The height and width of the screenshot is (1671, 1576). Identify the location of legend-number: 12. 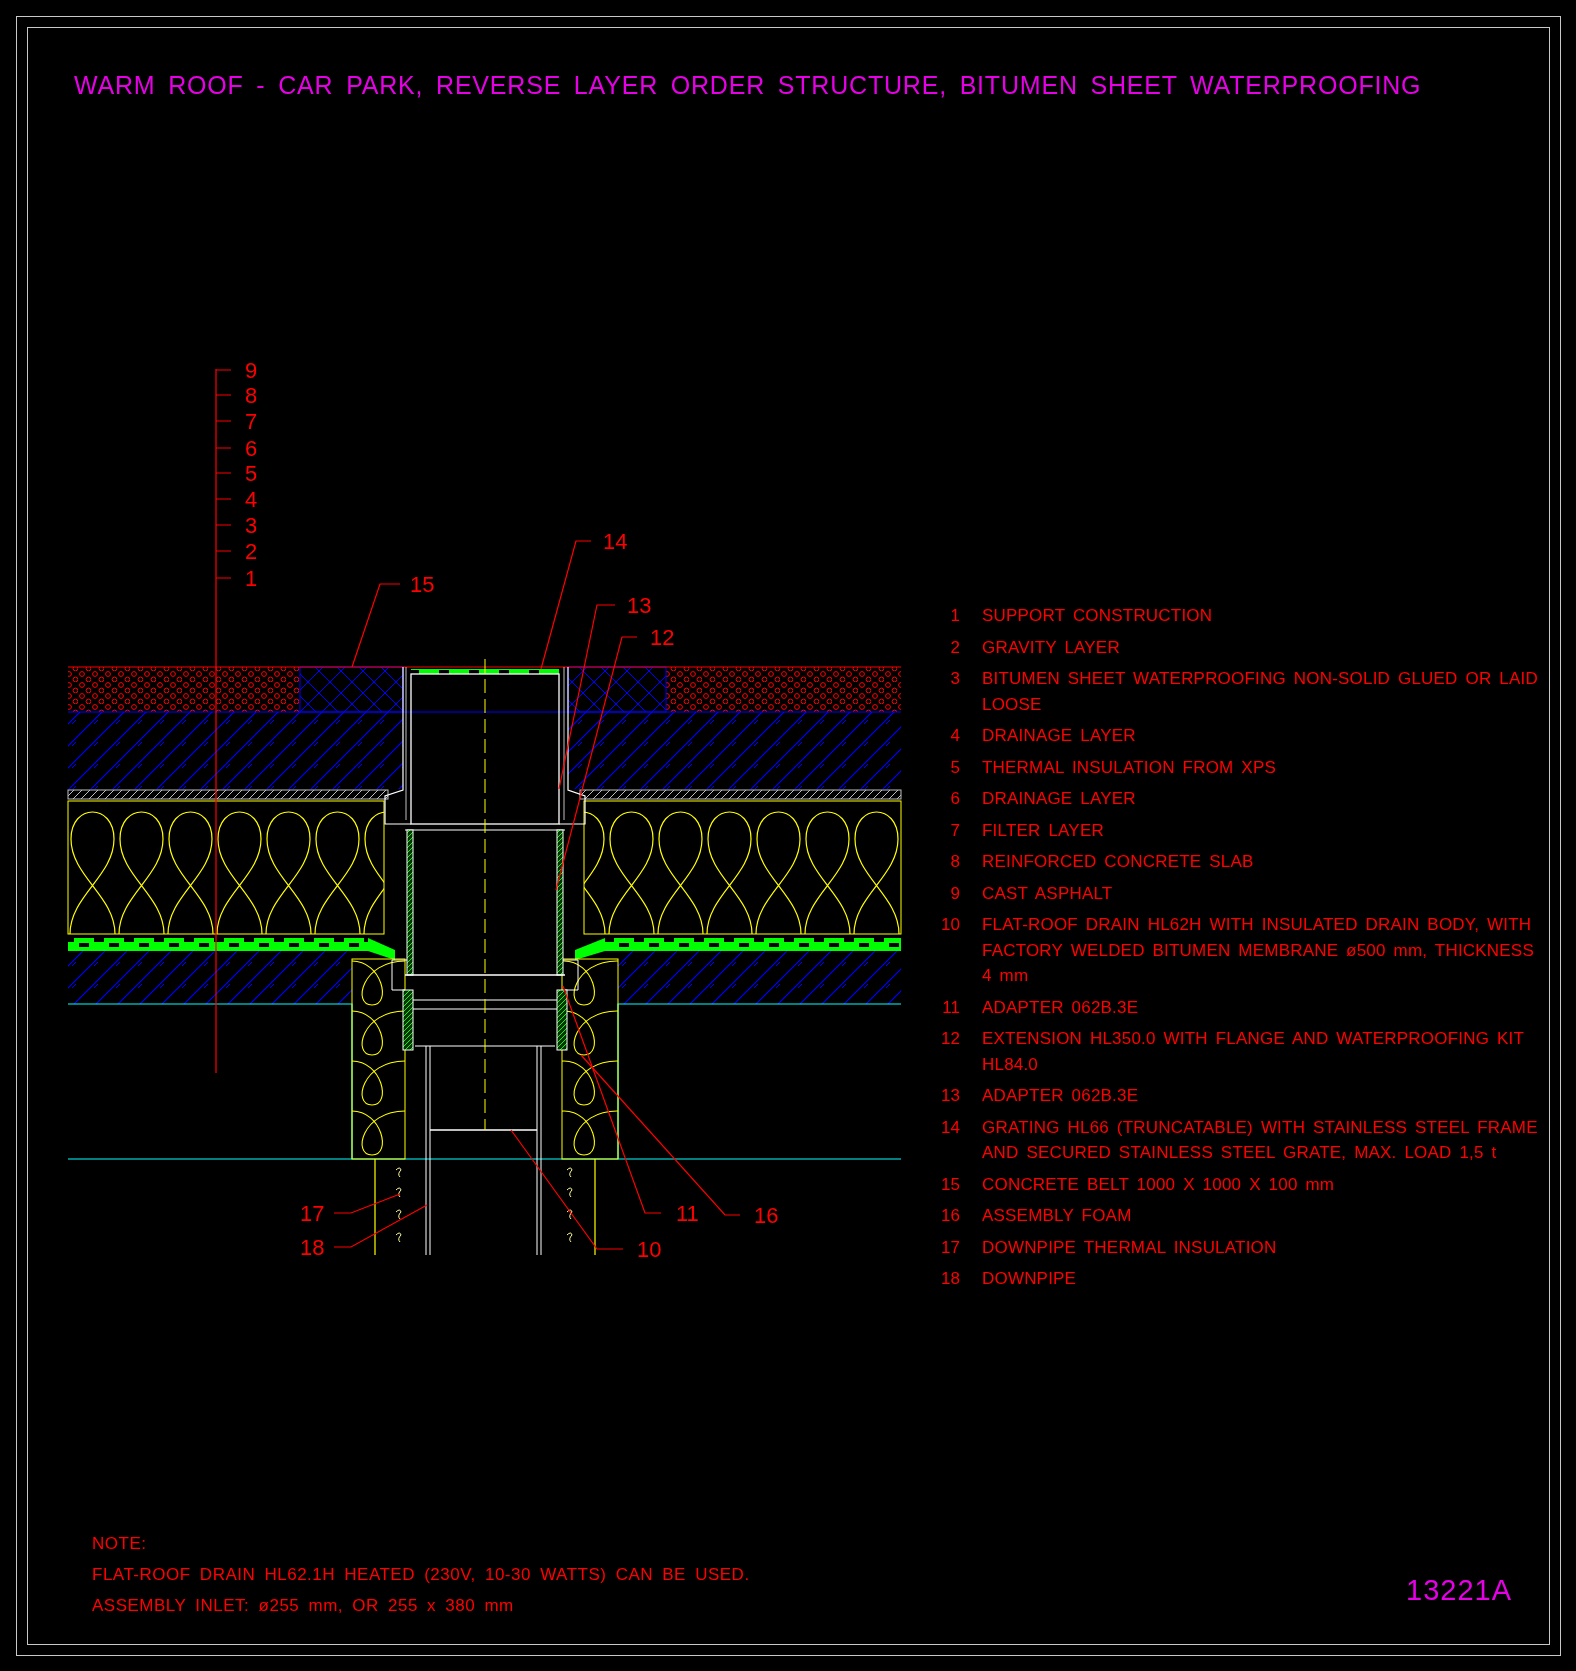
(950, 1039).